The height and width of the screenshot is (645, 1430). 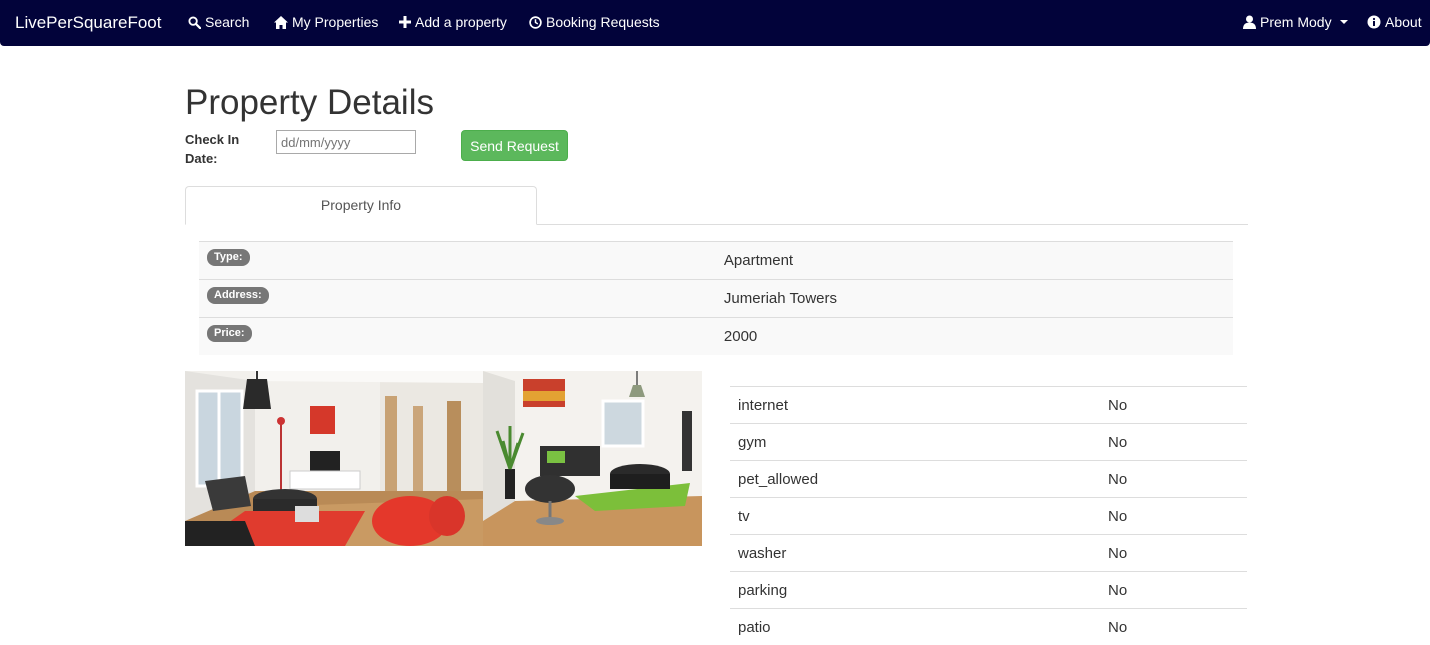 What do you see at coordinates (919, 590) in the screenshot?
I see `amenity-name: parking` at bounding box center [919, 590].